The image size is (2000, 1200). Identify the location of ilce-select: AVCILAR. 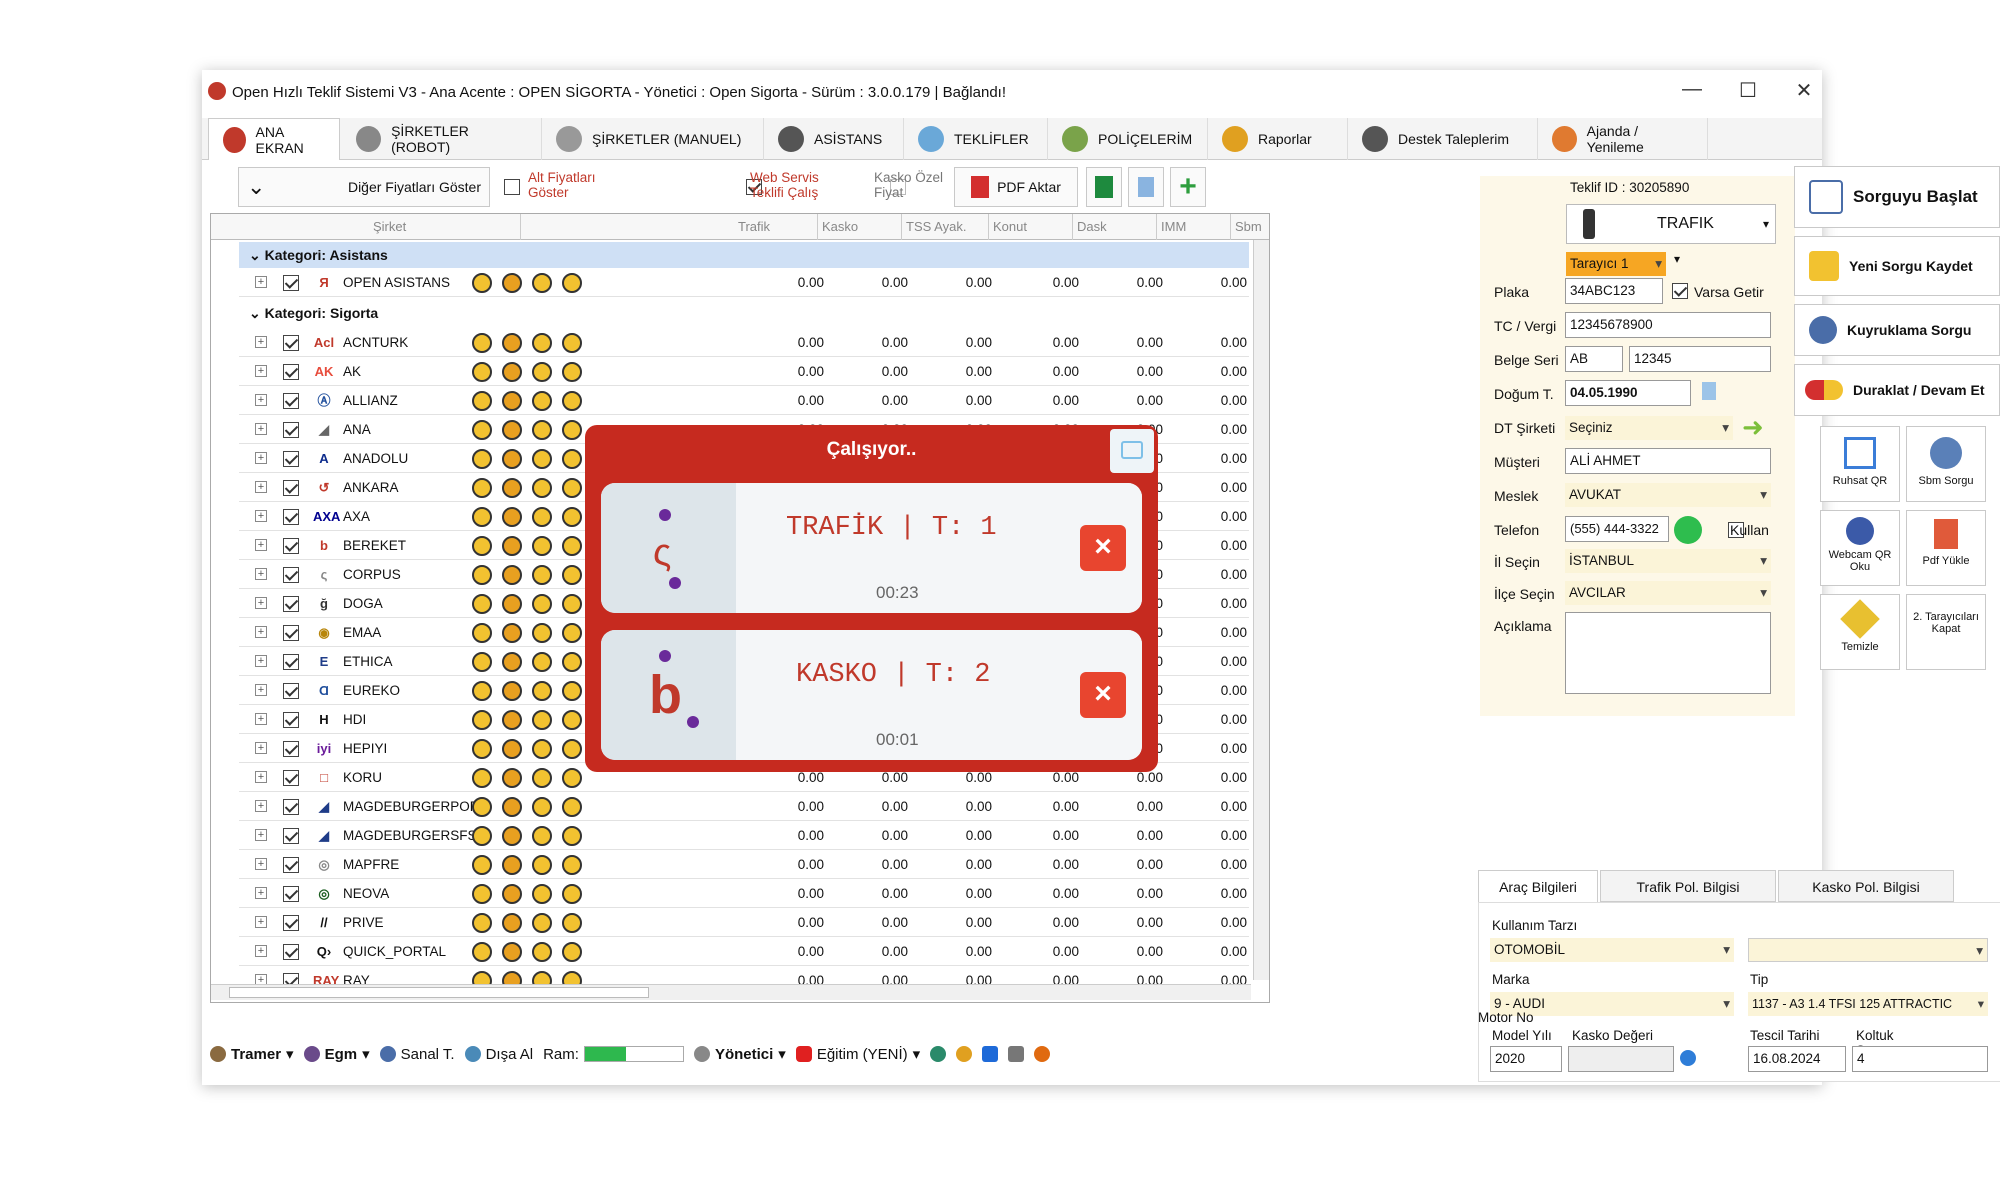
(1668, 593).